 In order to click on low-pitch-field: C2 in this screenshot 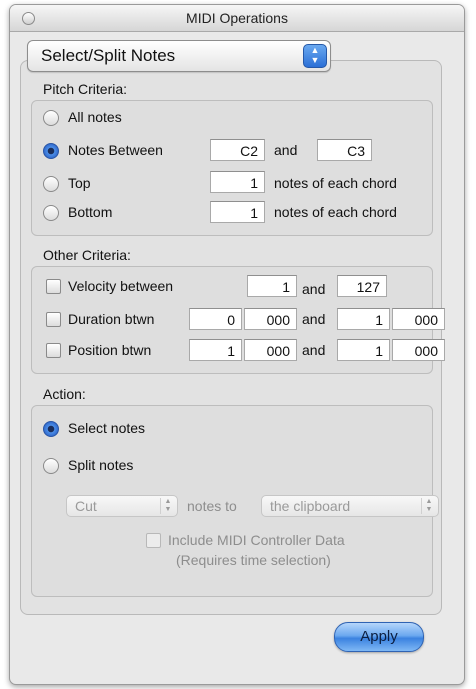, I will do `click(237, 150)`.